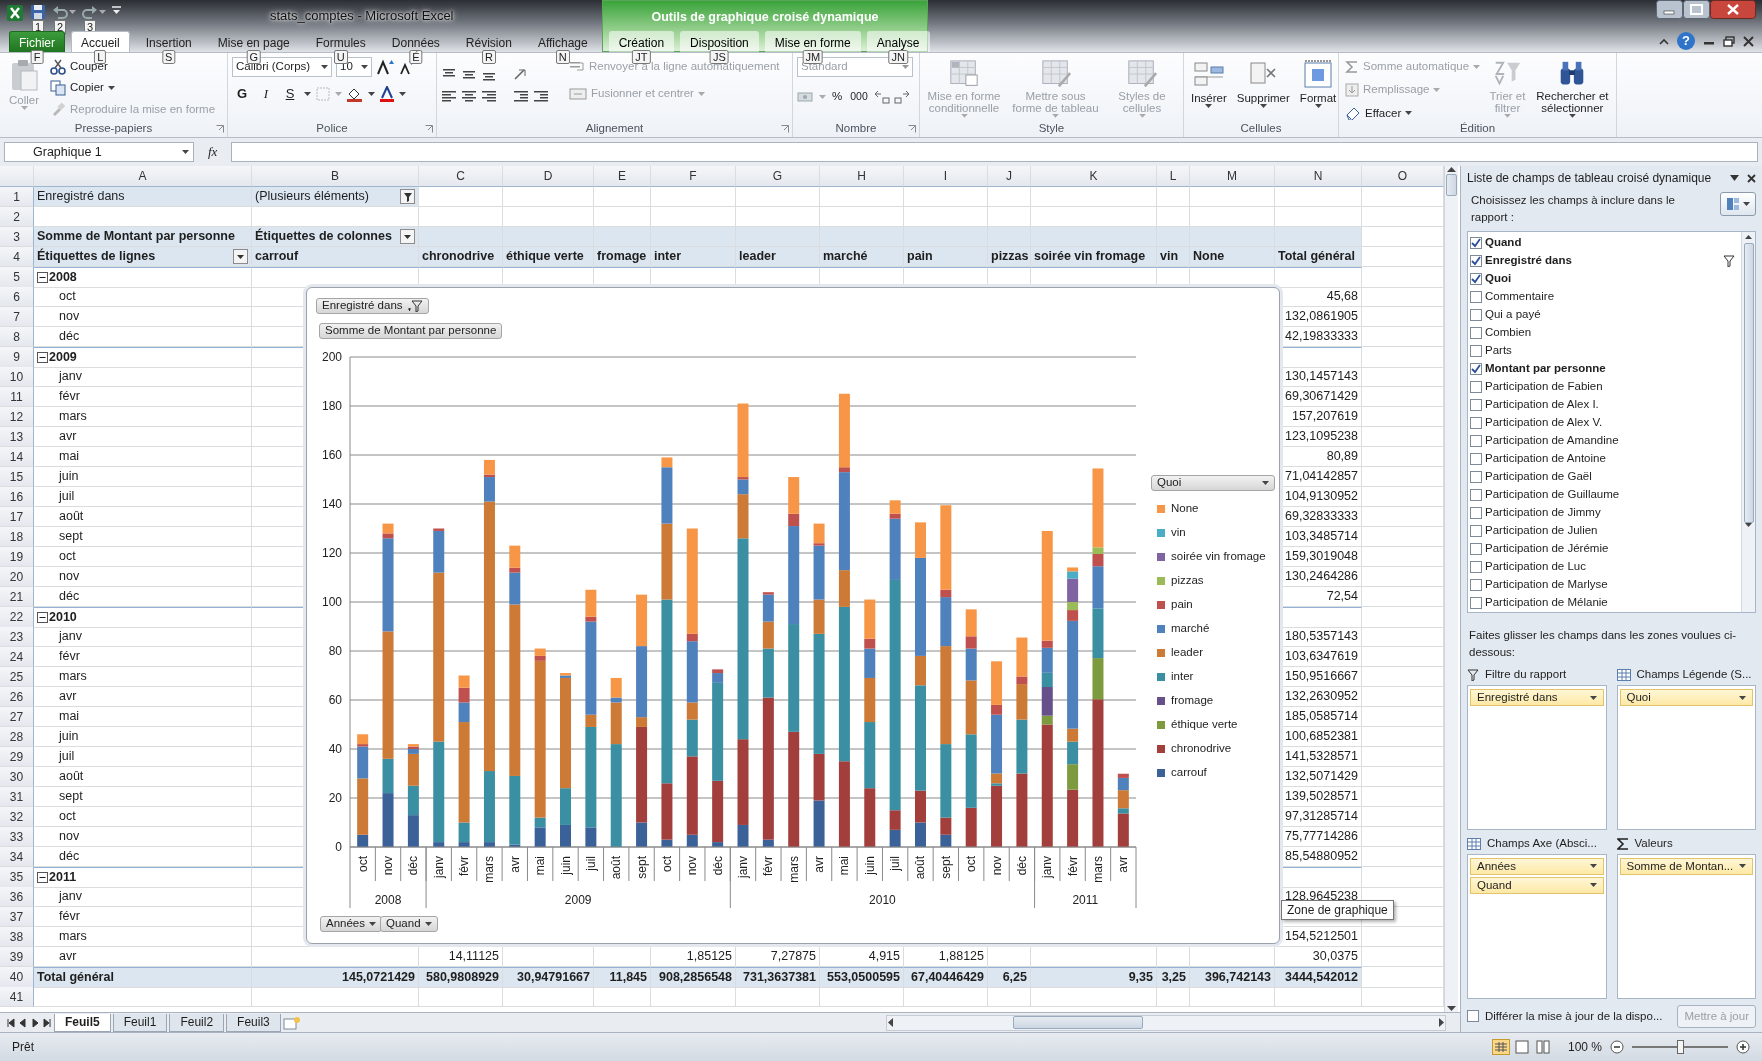  I want to click on legend-label: éthique verte, so click(1204, 725).